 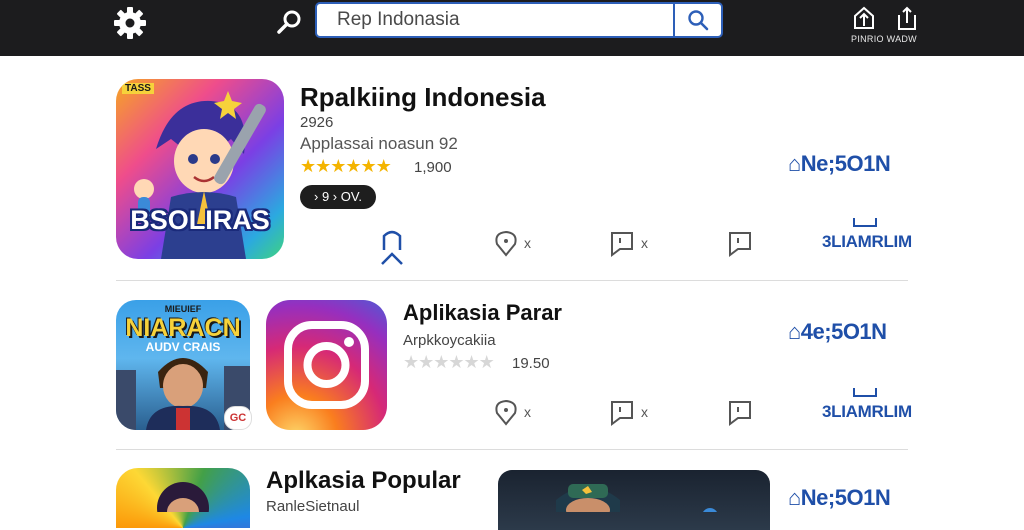 I want to click on app-icon-rainbow, so click(x=183, y=498).